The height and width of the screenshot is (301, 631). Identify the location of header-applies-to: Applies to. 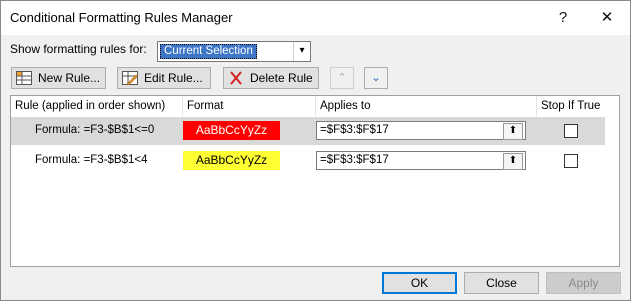
(426, 106).